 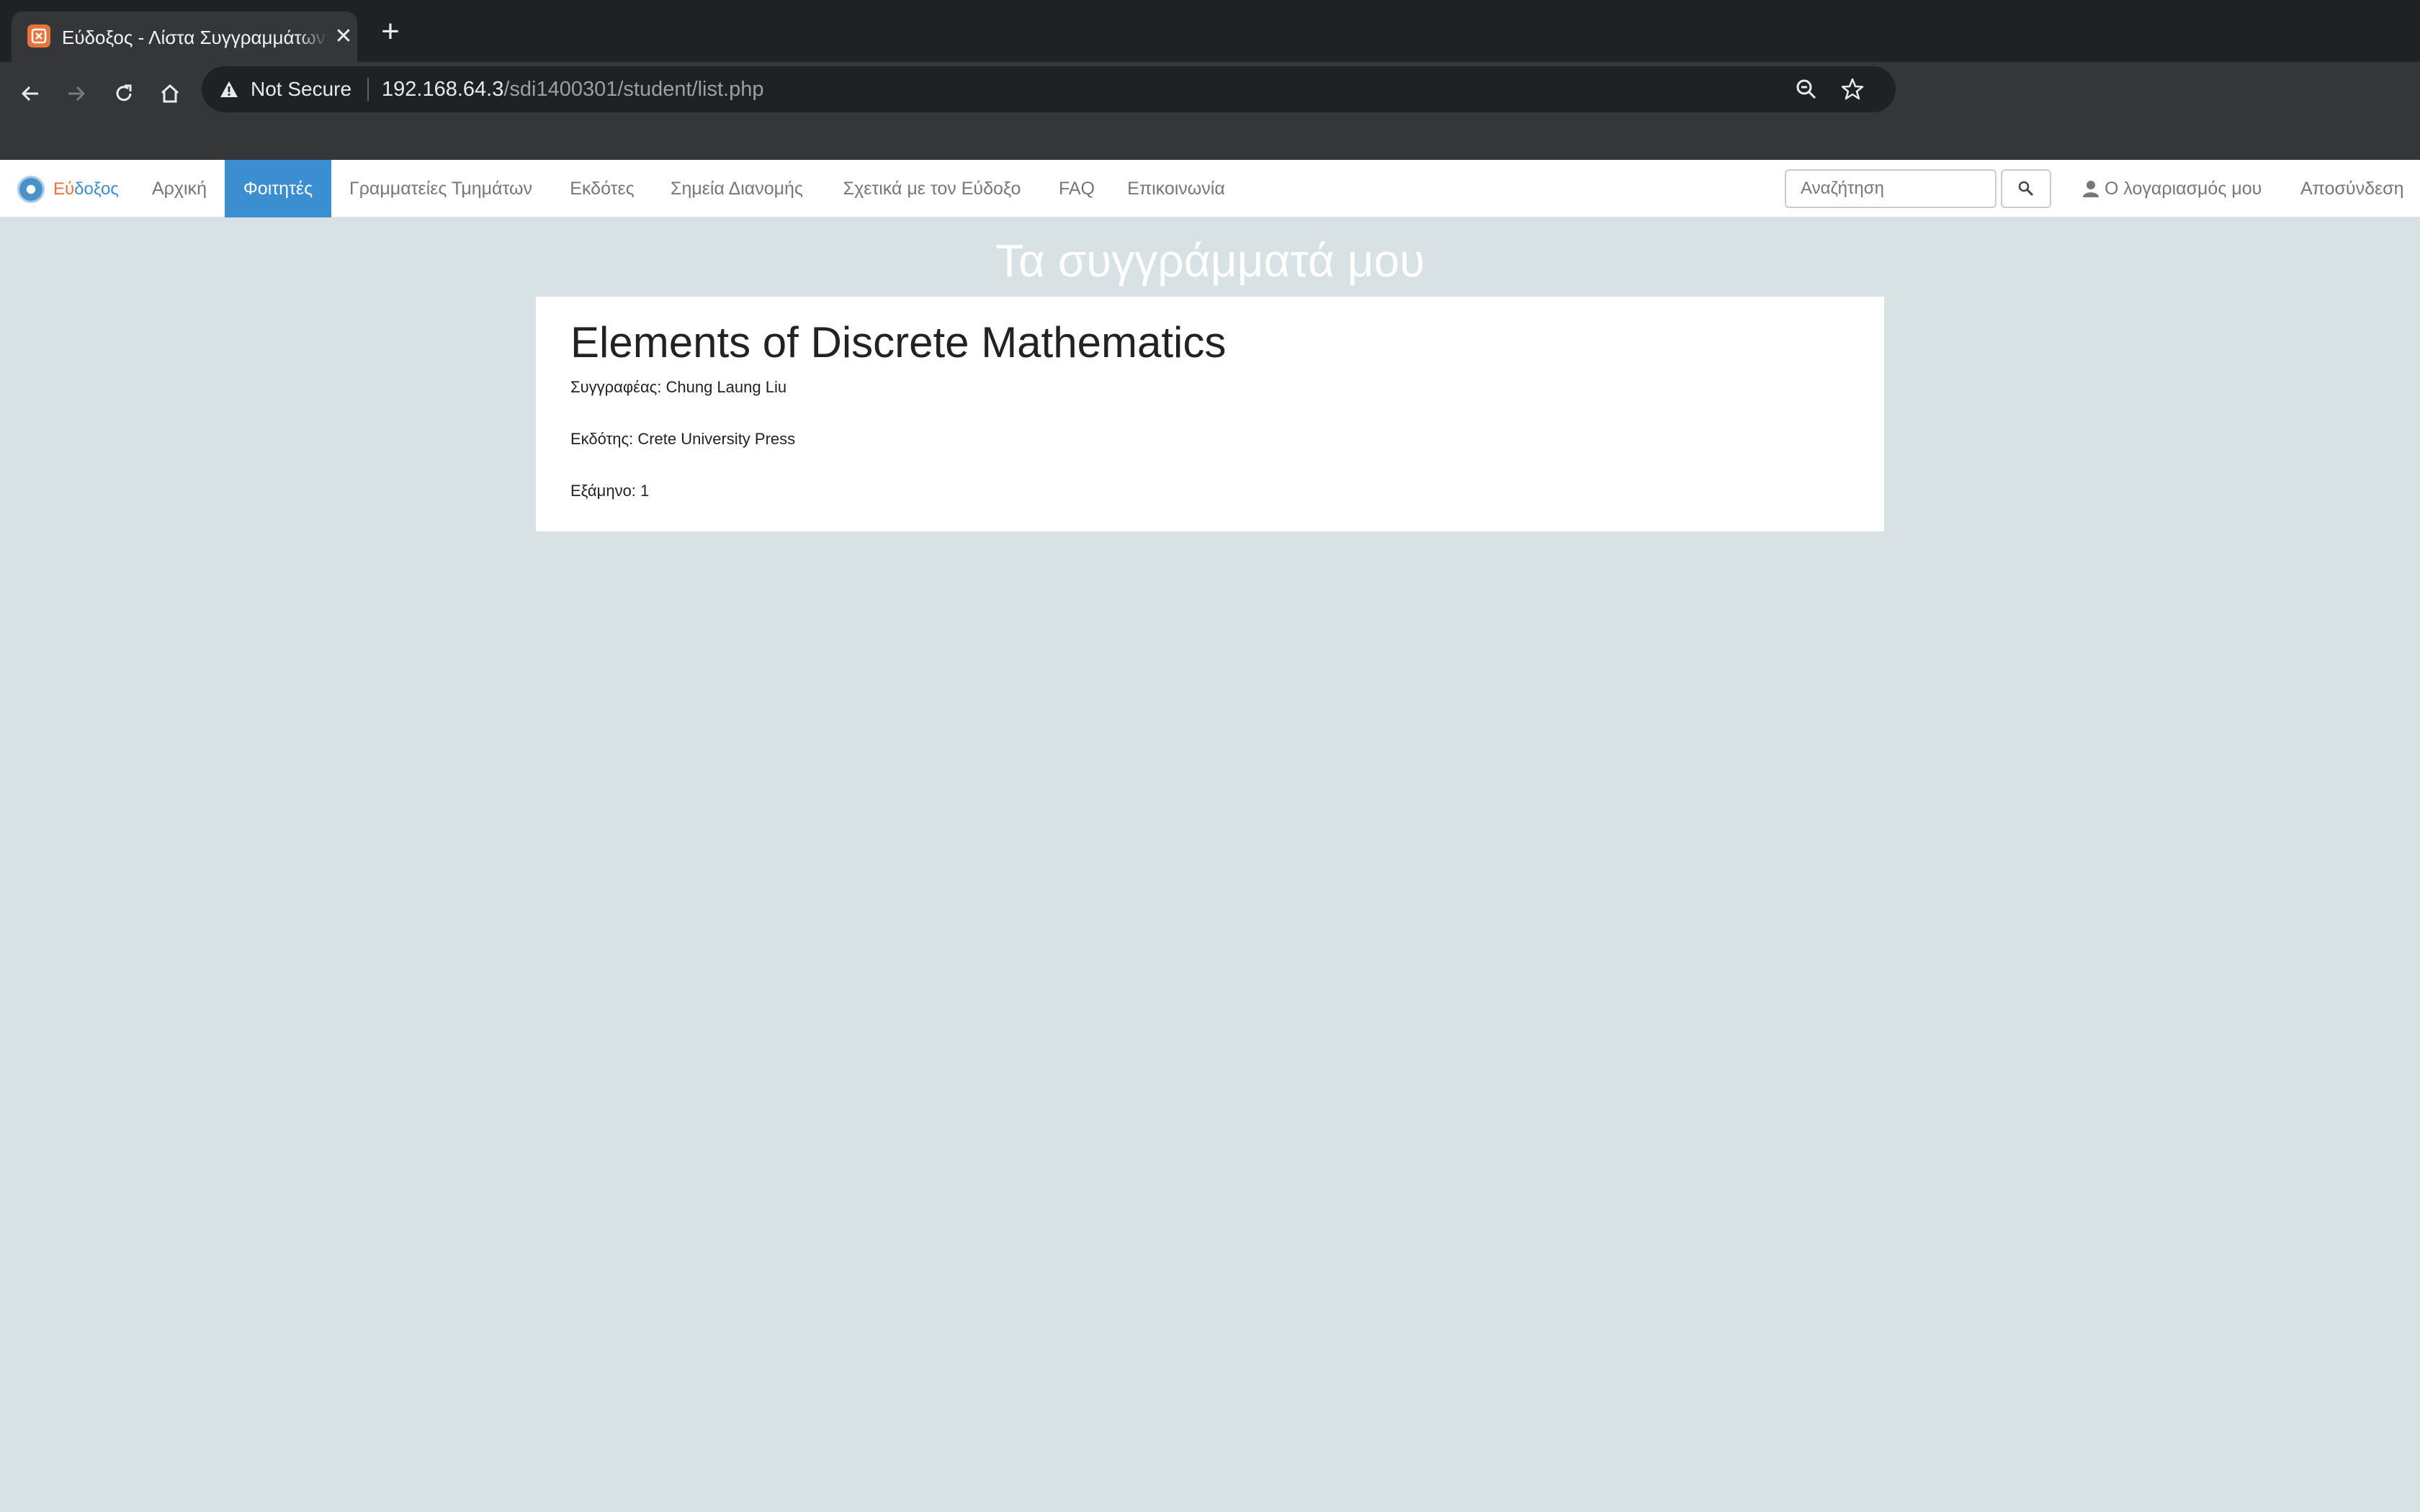 I want to click on book-author: Συγγραφέας: Chung Laung Liu, so click(x=678, y=387).